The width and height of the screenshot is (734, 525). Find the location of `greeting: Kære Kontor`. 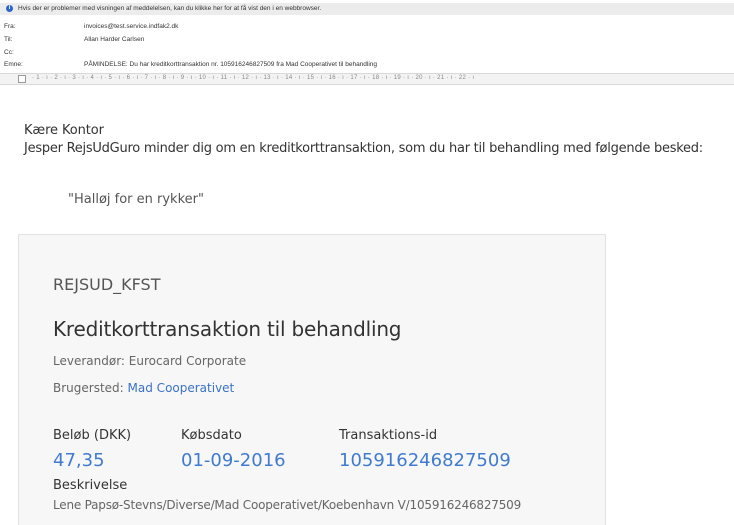

greeting: Kære Kontor is located at coordinates (64, 130).